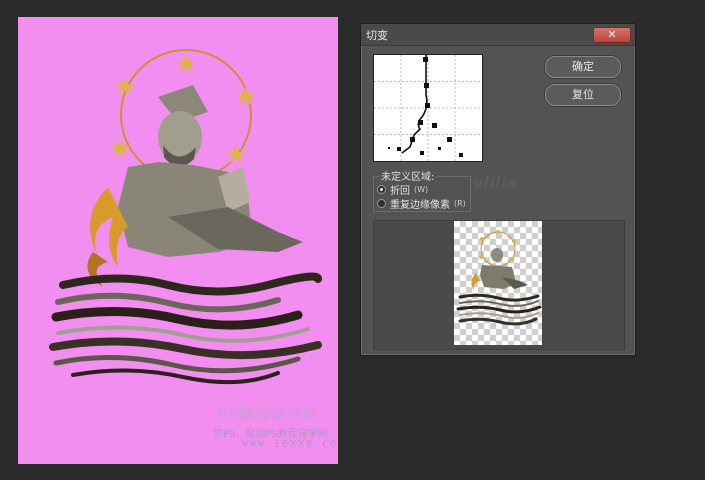 This screenshot has width=705, height=480. What do you see at coordinates (499, 278) in the screenshot?
I see `preview-artwork` at bounding box center [499, 278].